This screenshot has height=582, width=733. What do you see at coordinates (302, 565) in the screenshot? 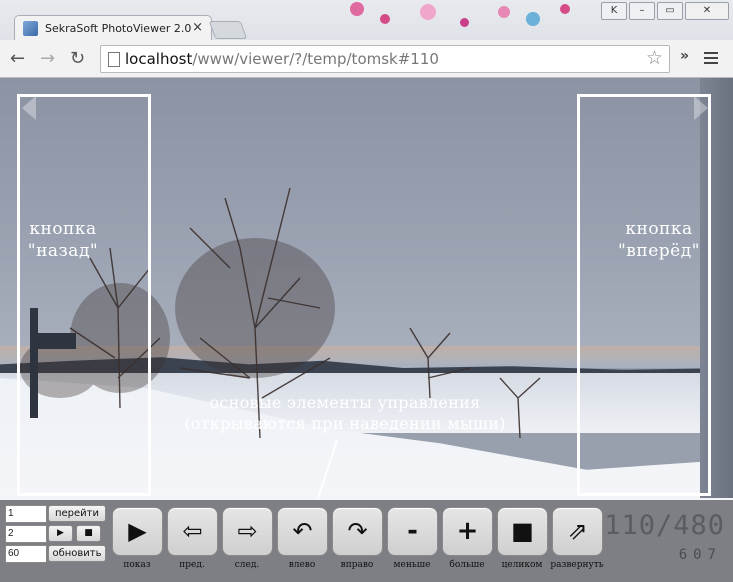
I see `rotate-left-caption: влево` at bounding box center [302, 565].